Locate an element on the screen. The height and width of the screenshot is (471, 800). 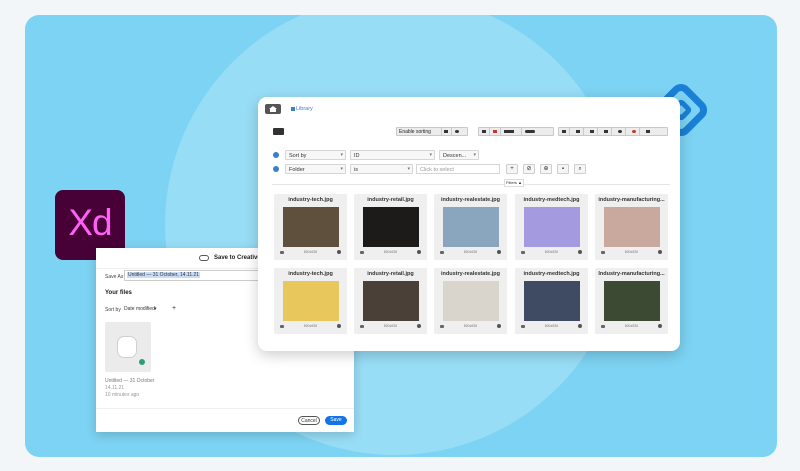
ban-icon is located at coordinates (620, 131).